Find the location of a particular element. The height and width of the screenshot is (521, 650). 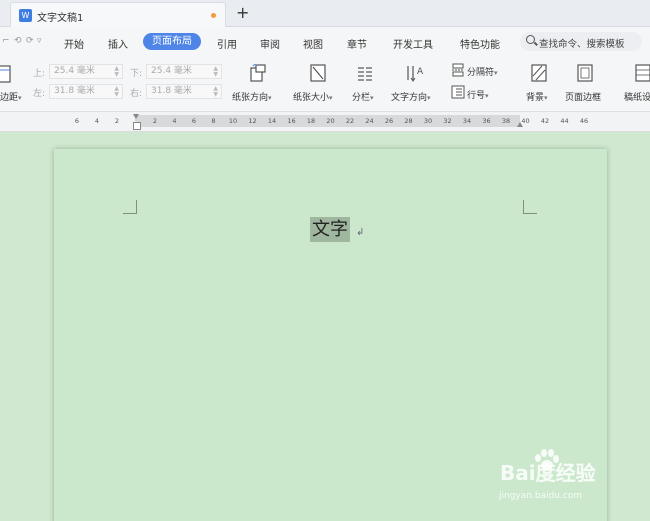

orientation-button: 纸张方向▾ is located at coordinates (252, 96).